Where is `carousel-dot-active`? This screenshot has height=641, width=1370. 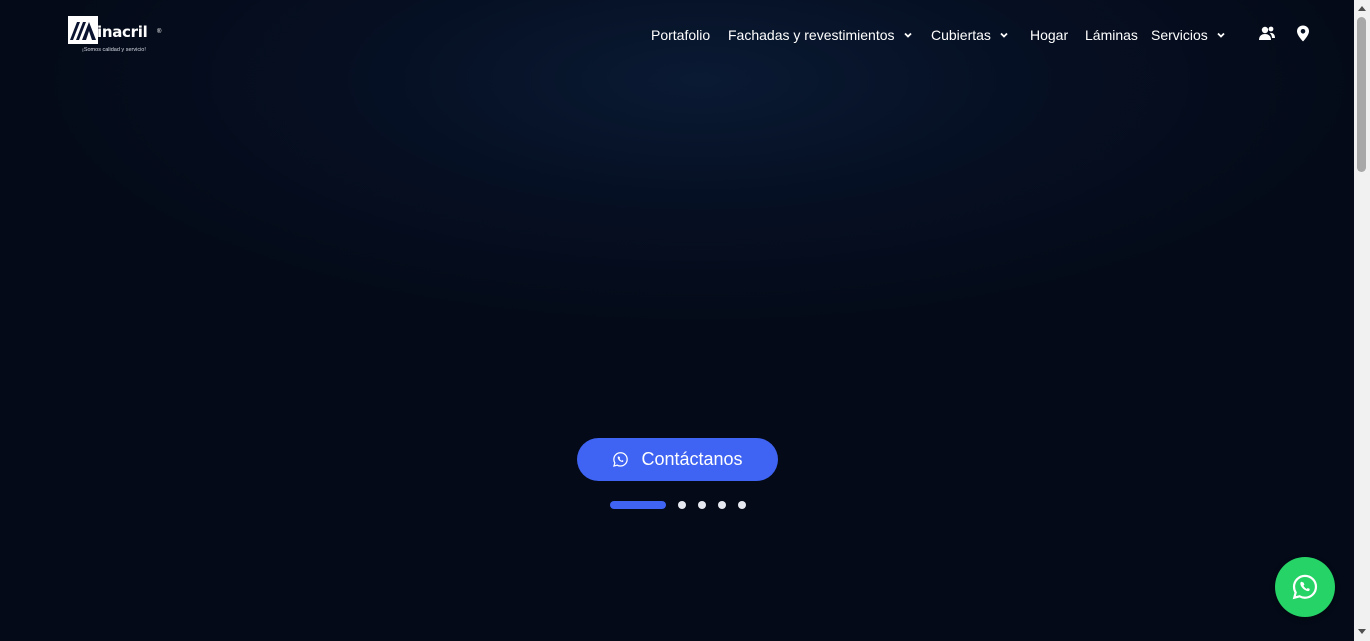 carousel-dot-active is located at coordinates (638, 505).